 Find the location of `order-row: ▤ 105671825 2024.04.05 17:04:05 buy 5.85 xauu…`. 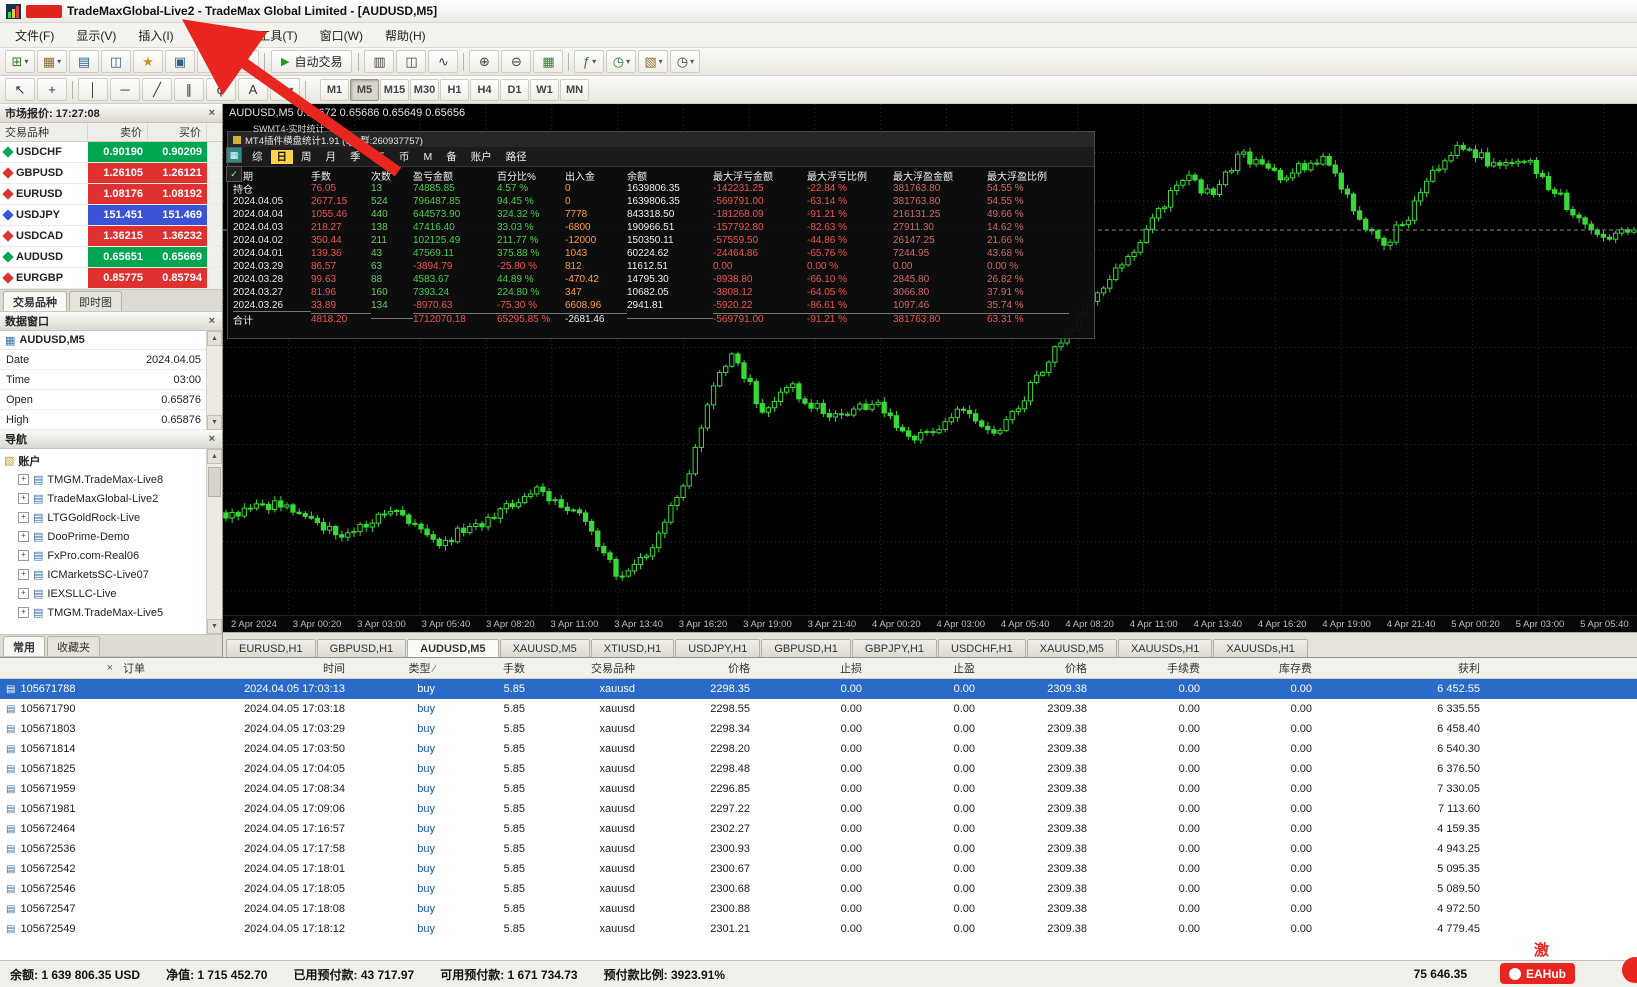

order-row: ▤ 105671825 2024.04.05 17:04:05 buy 5.85 xauu… is located at coordinates (818, 769).